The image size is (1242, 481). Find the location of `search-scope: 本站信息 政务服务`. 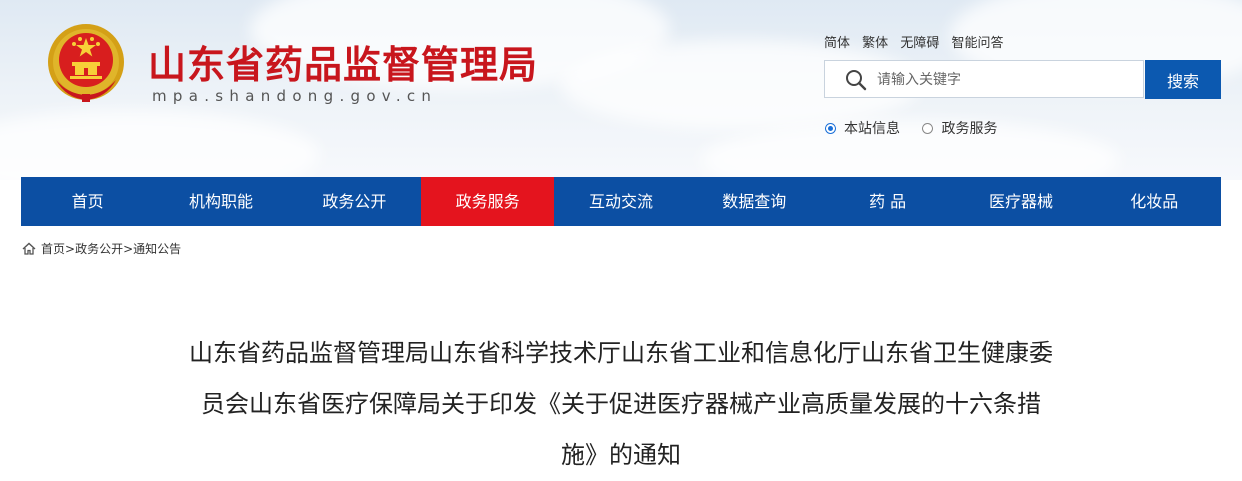

search-scope: 本站信息 政务服务 is located at coordinates (920, 128).